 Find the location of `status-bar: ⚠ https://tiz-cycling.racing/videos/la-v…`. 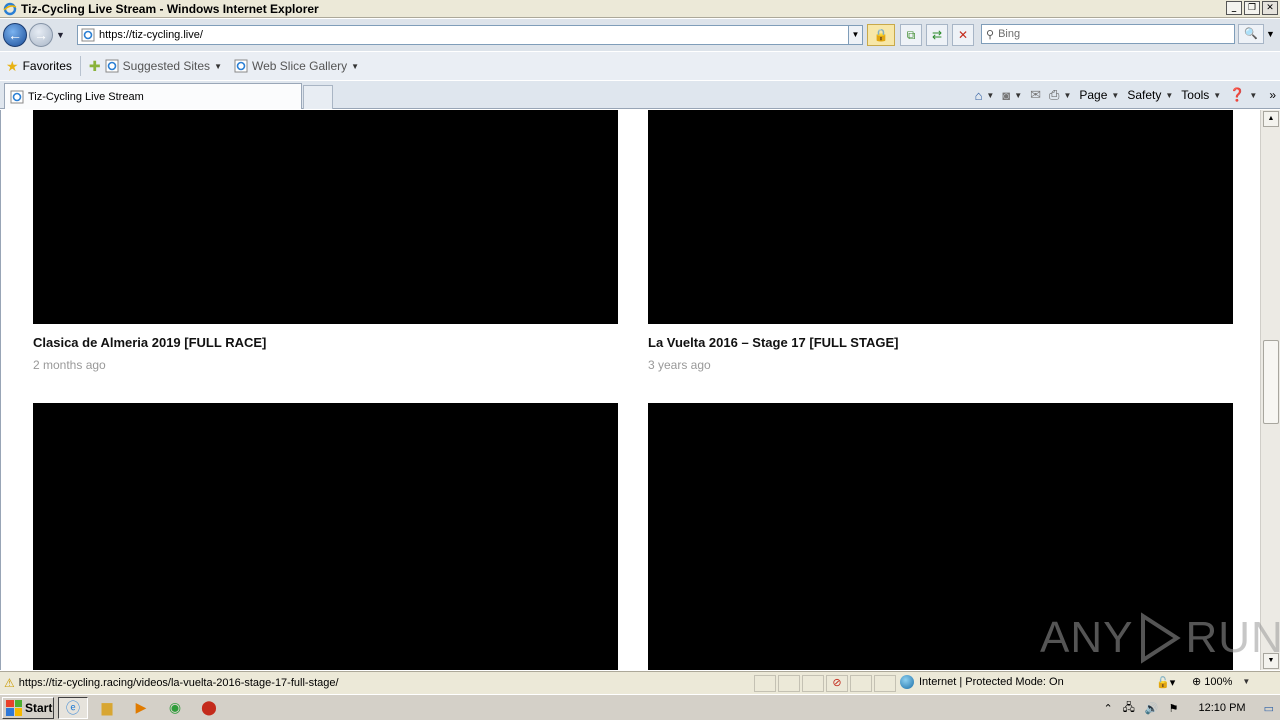

status-bar: ⚠ https://tiz-cycling.racing/videos/la-v… is located at coordinates (640, 682).